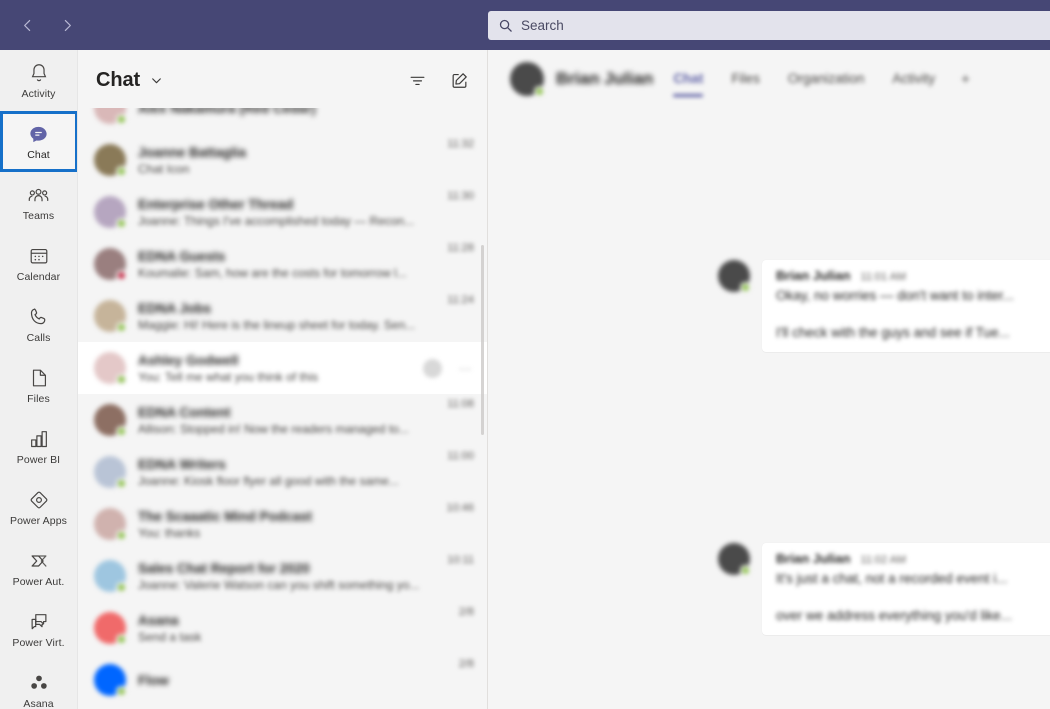 The height and width of the screenshot is (709, 1050). I want to click on chevron-down-icon, so click(156, 80).